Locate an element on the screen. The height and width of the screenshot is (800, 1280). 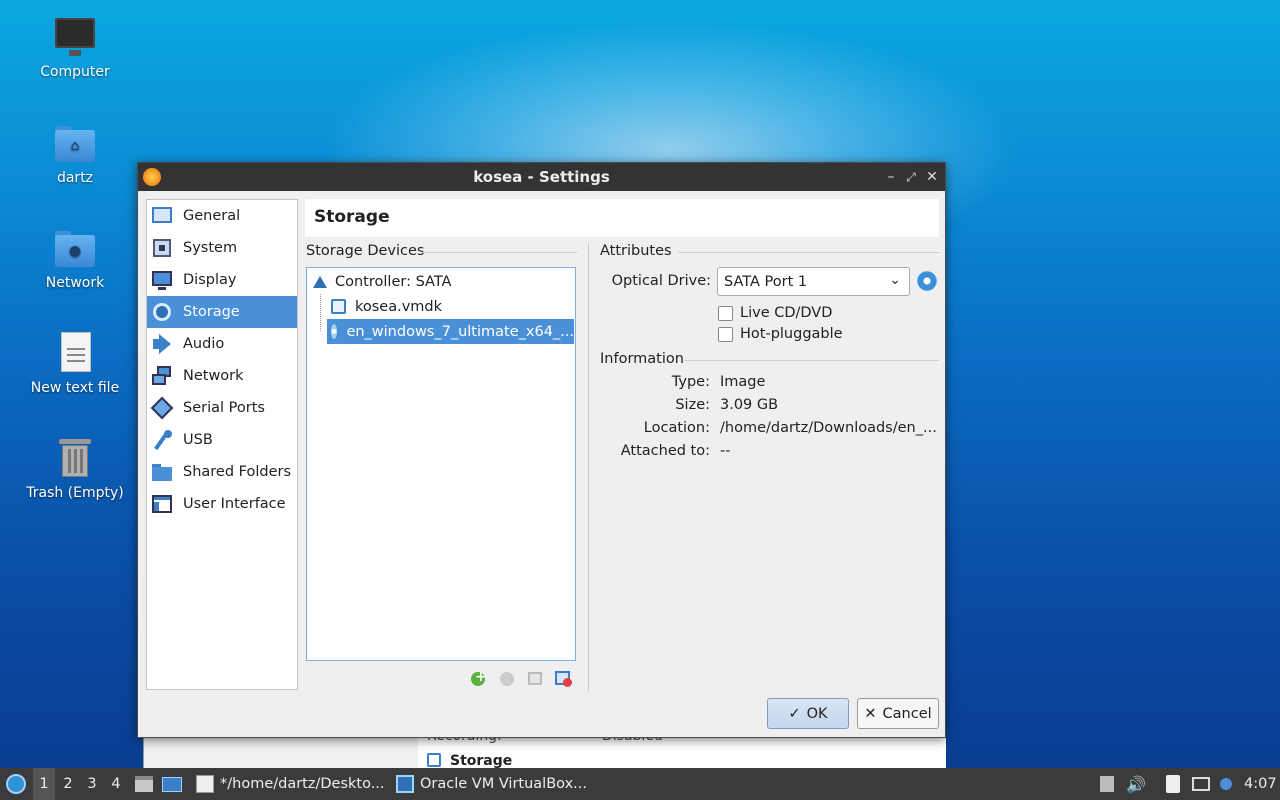
serial-ports-icon is located at coordinates (162, 408).